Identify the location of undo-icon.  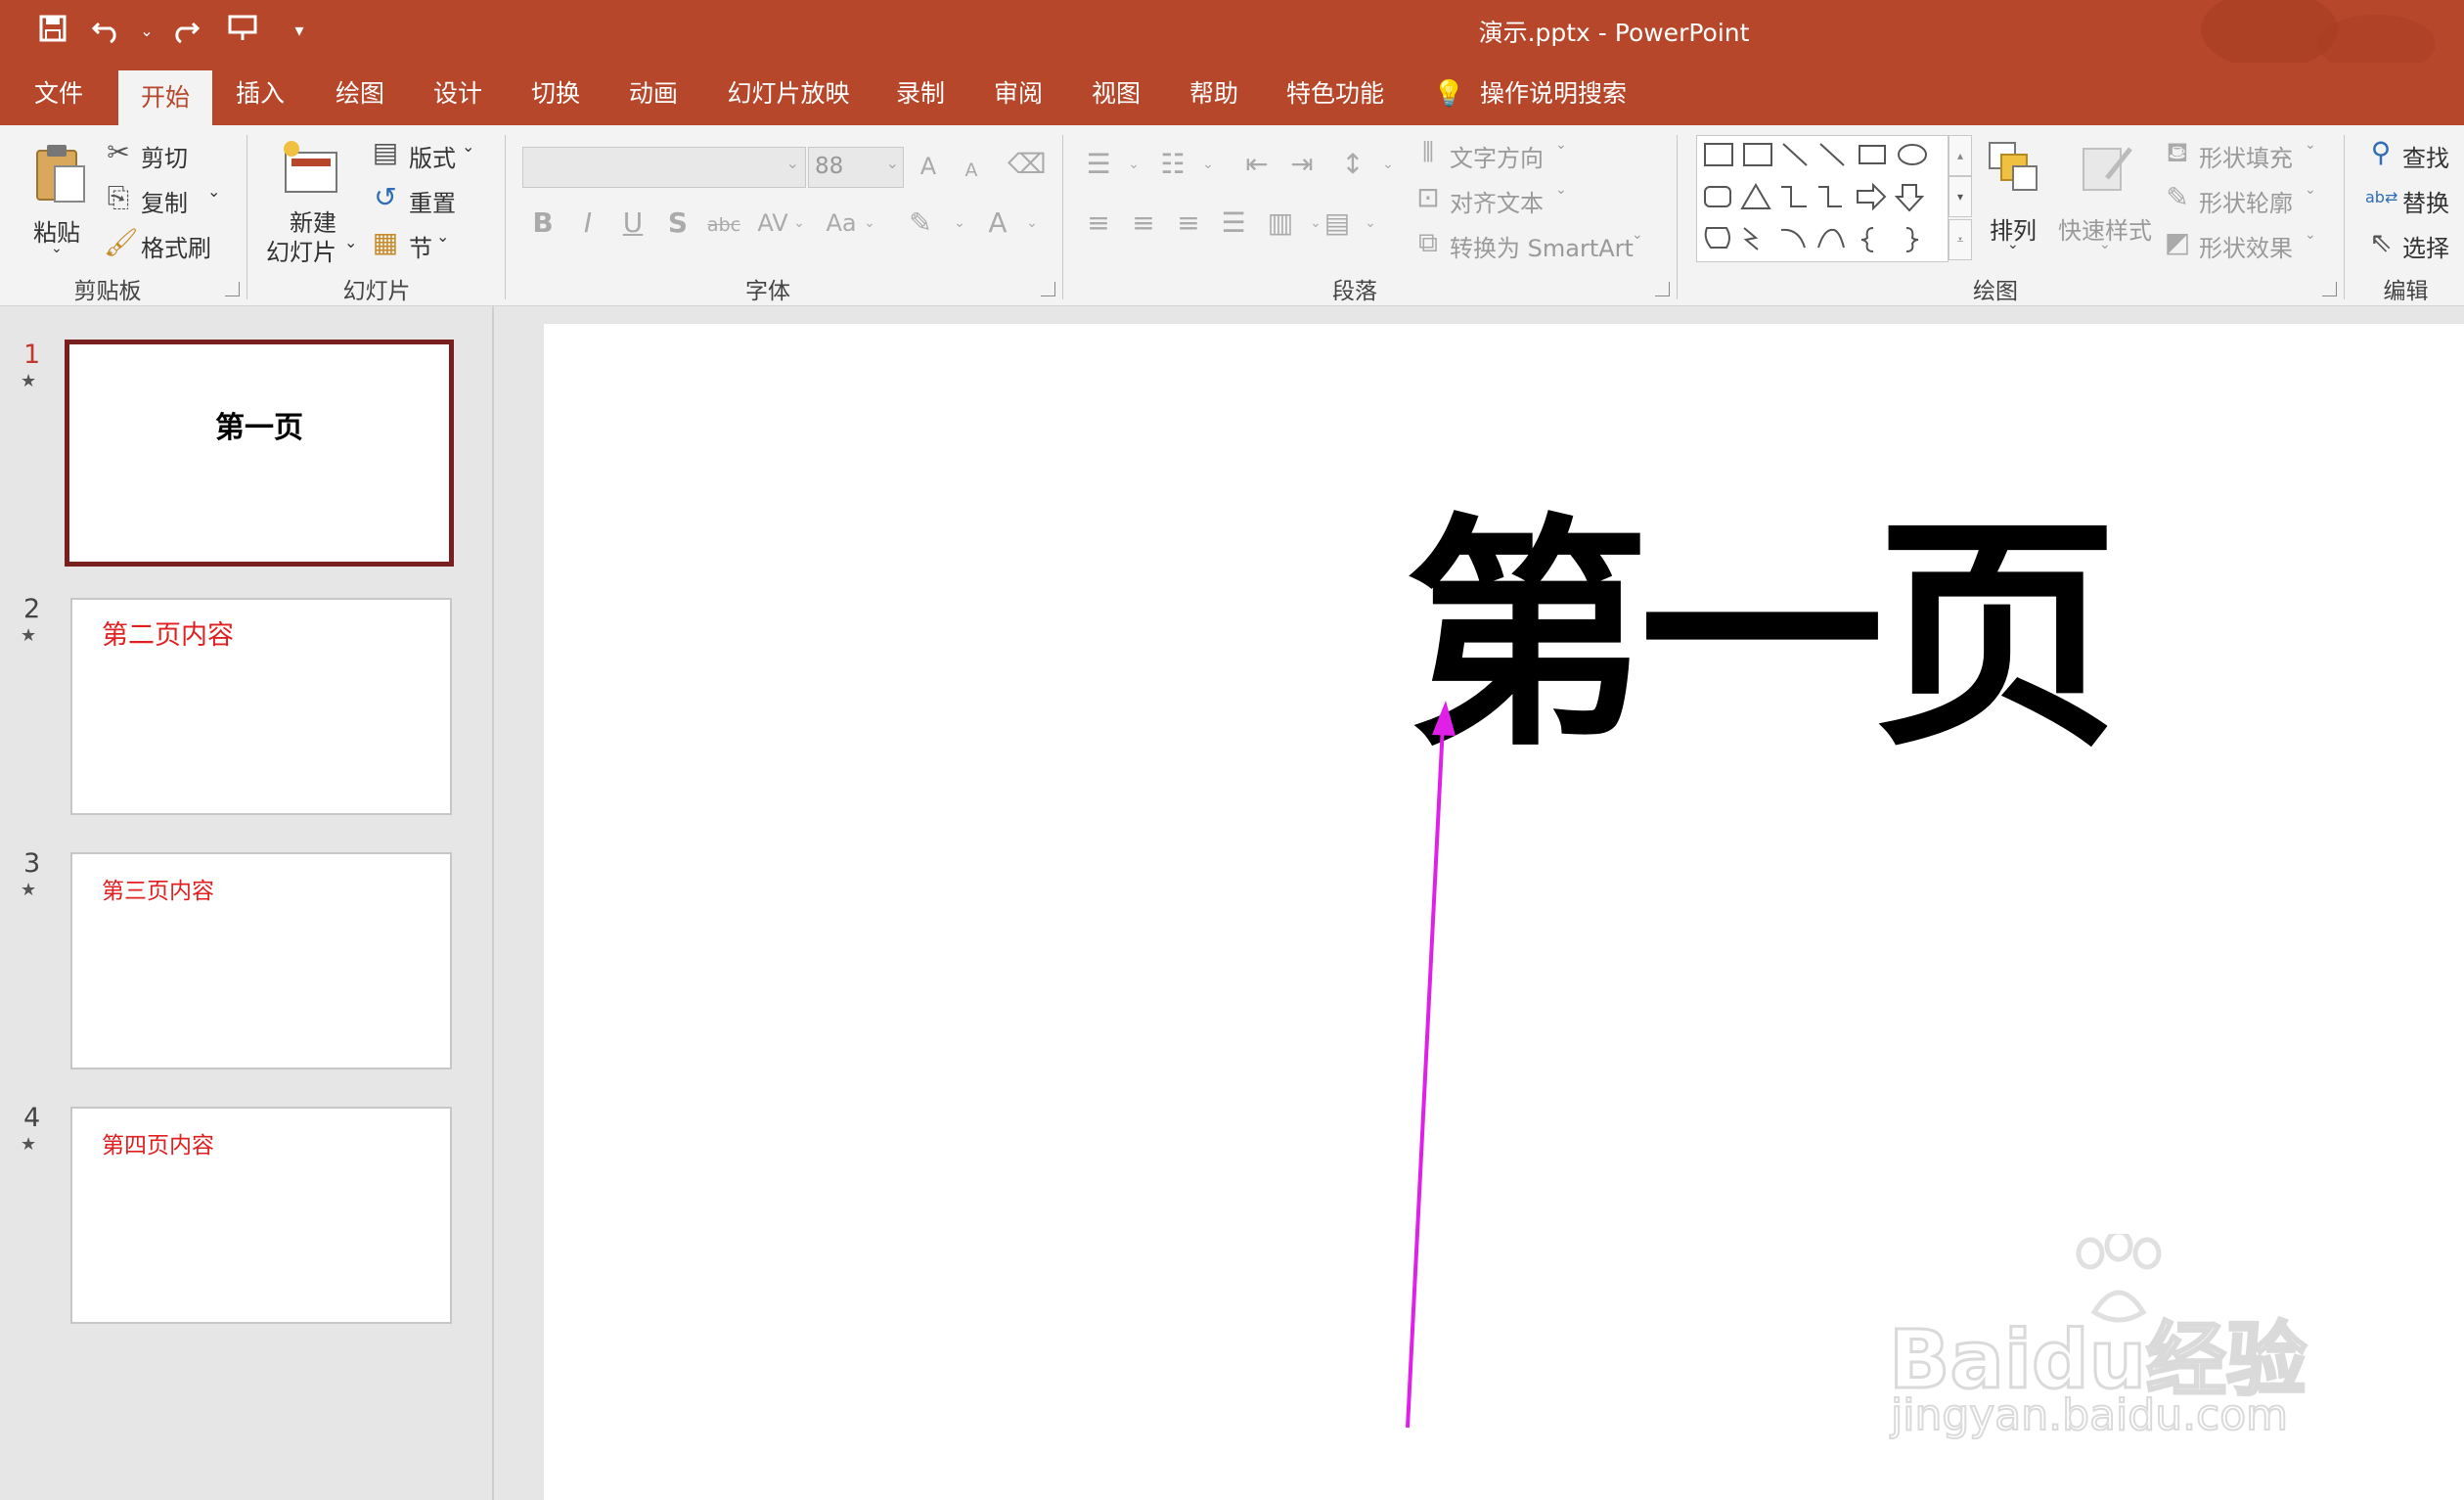
(107, 31).